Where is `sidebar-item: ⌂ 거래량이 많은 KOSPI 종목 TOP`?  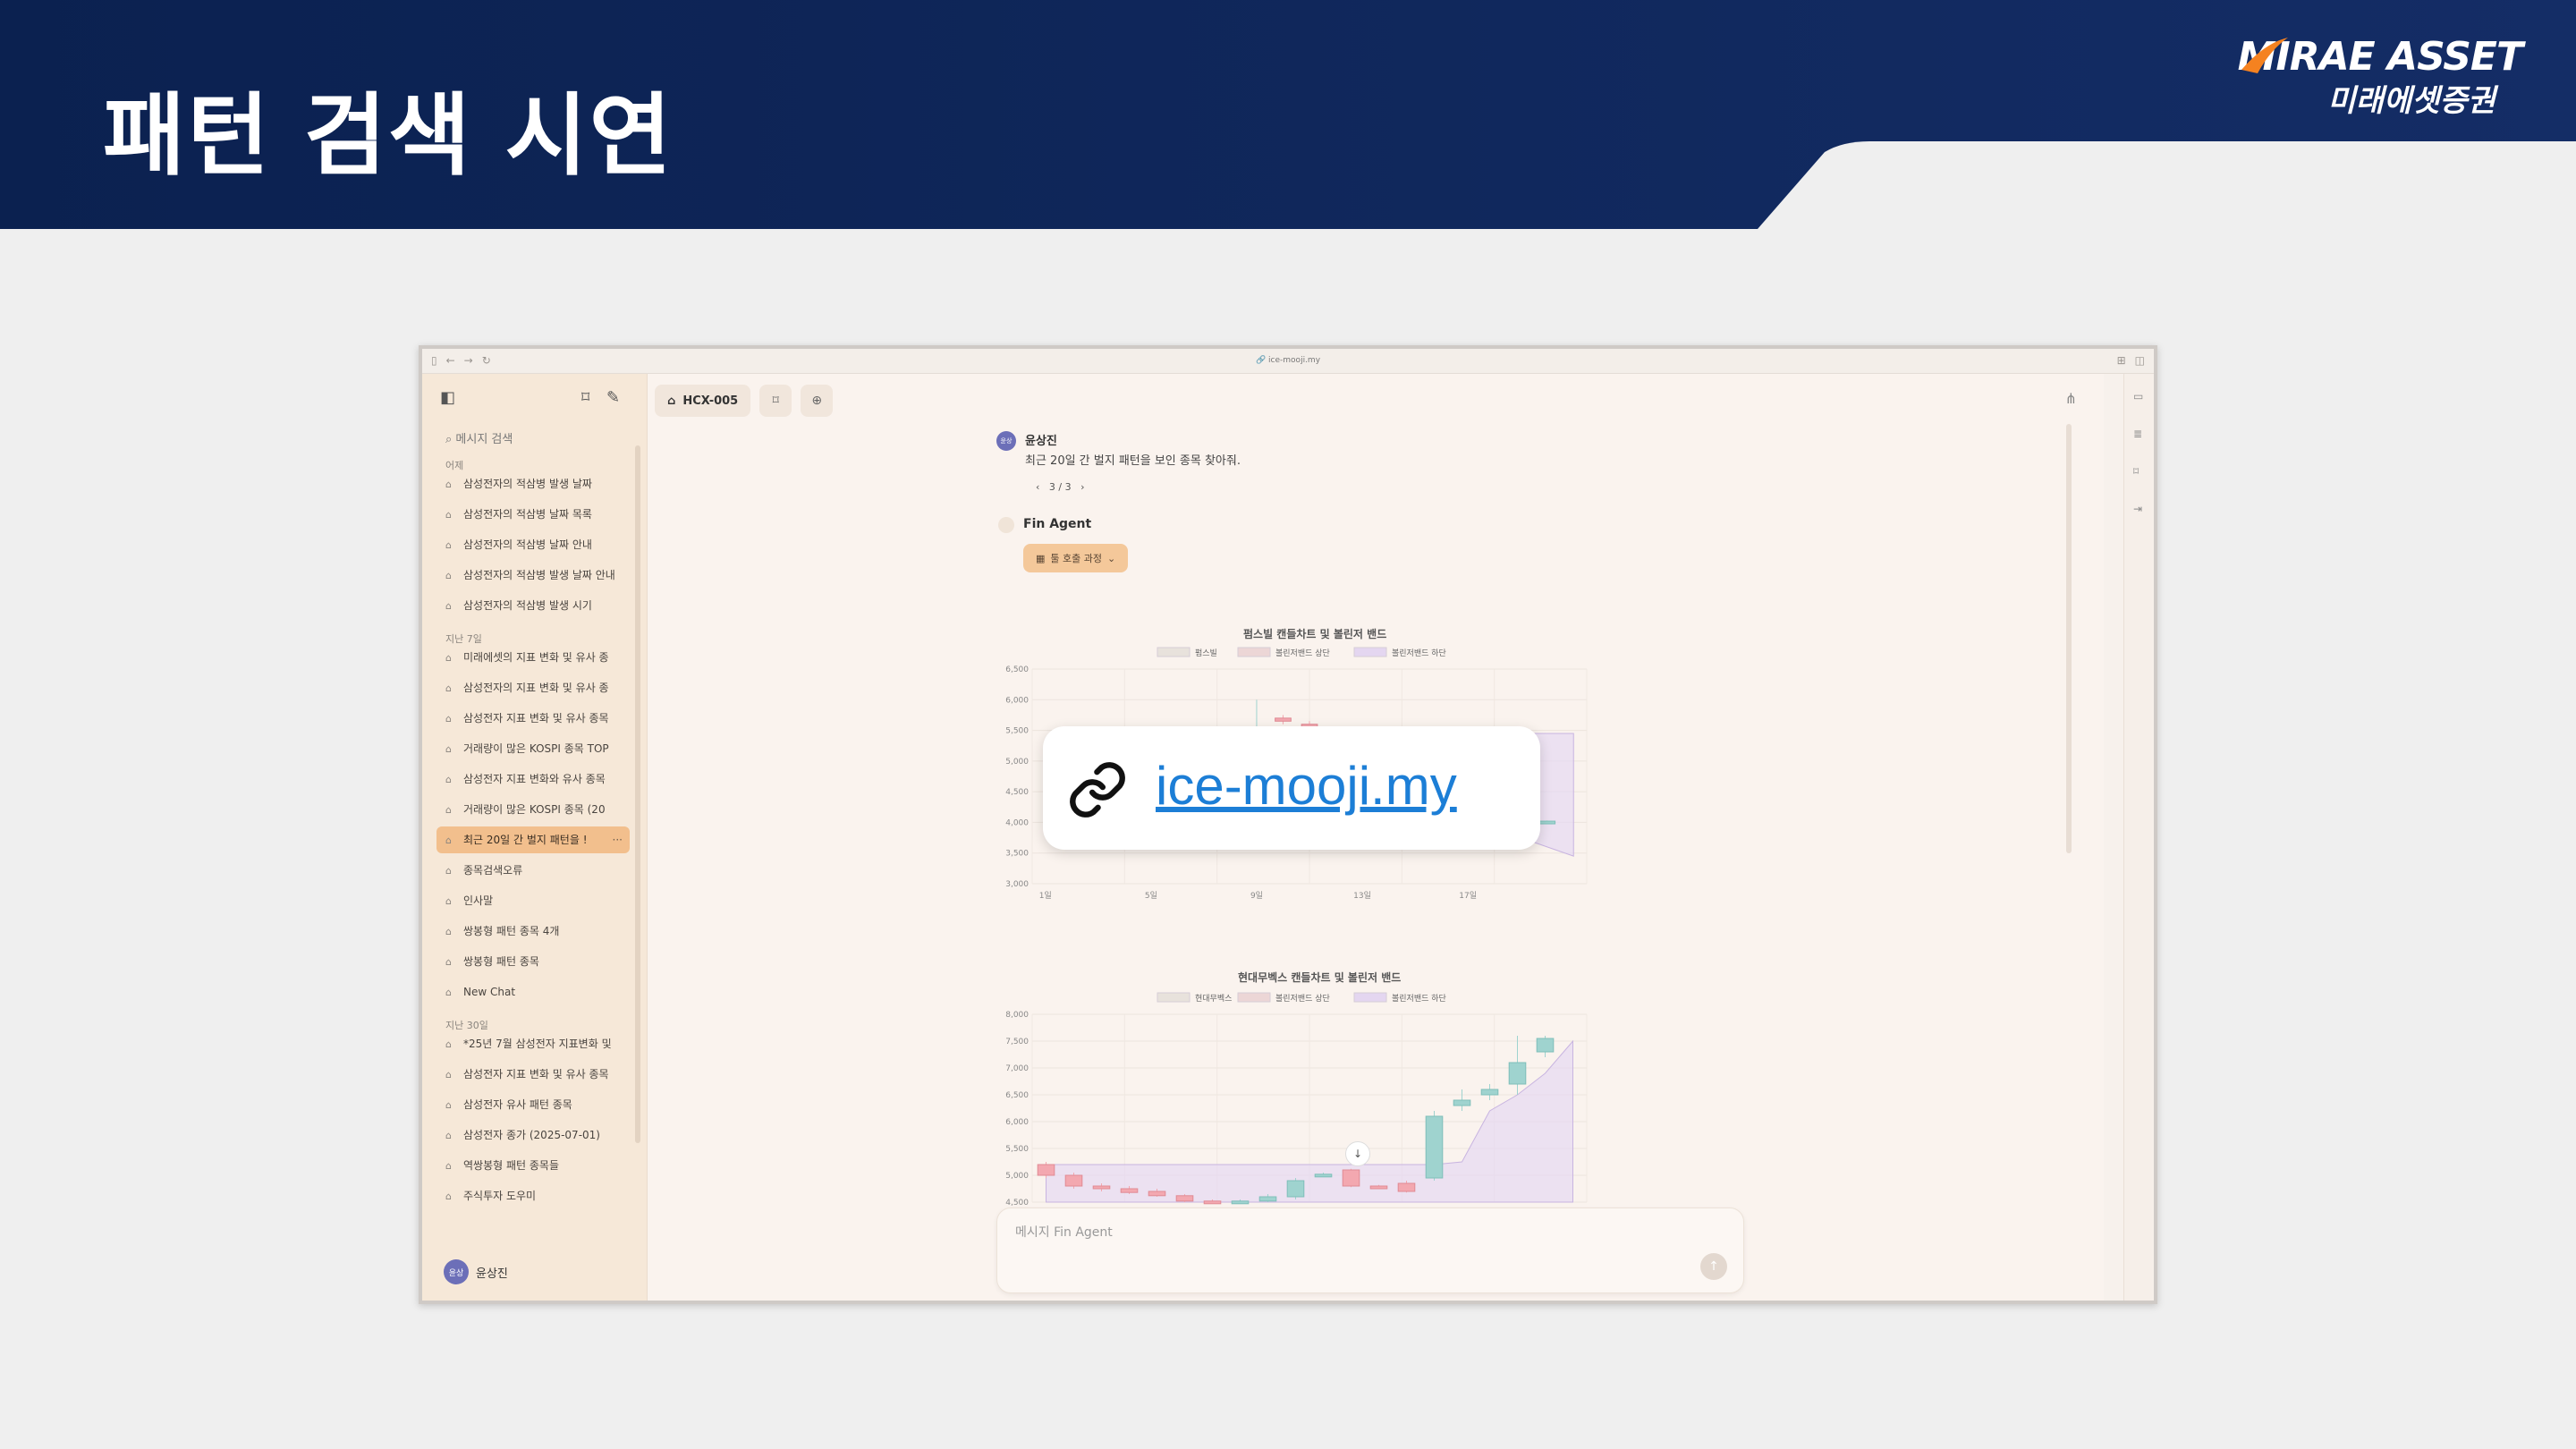
sidebar-item: ⌂ 거래량이 많은 KOSPI 종목 TOP is located at coordinates (533, 748).